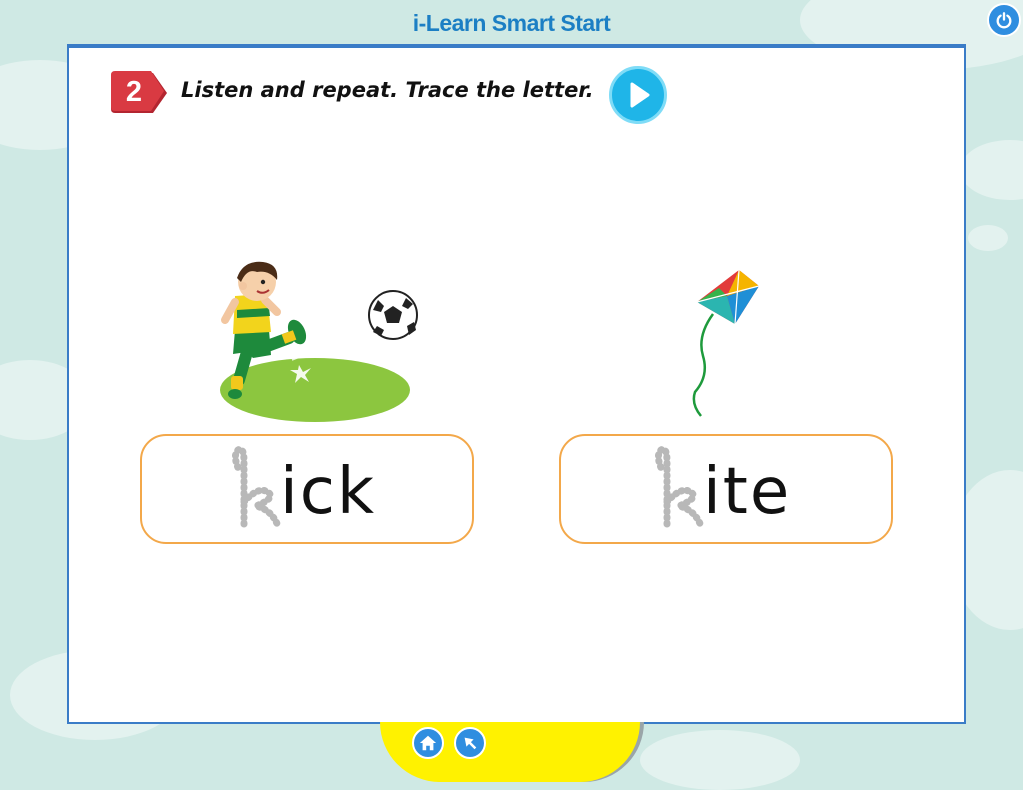 The image size is (1023, 790). I want to click on word-box-kite: k ite, so click(726, 489).